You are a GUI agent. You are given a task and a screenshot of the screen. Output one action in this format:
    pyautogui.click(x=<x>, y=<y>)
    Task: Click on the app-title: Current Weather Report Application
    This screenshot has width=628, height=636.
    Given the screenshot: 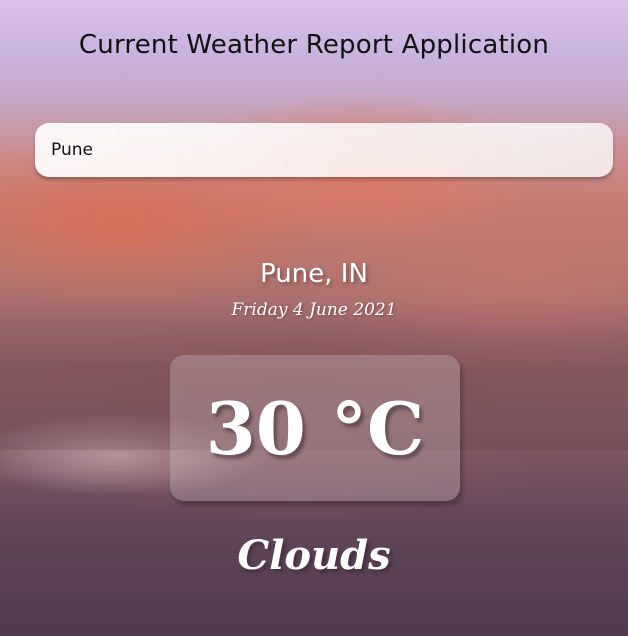 What is the action you would take?
    pyautogui.click(x=314, y=45)
    